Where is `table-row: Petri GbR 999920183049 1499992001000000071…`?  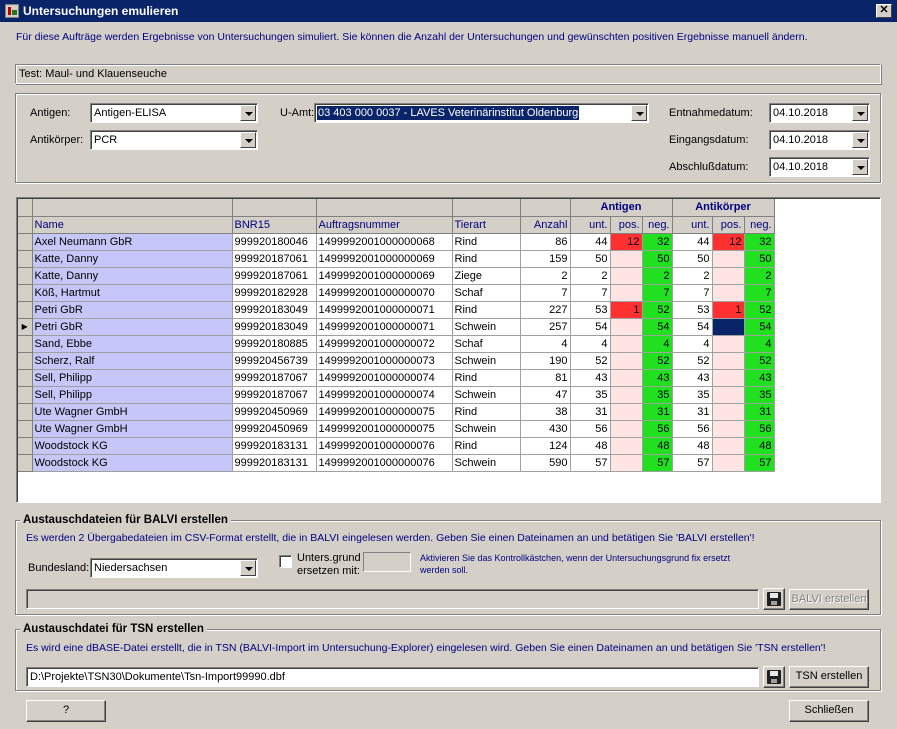 table-row: Petri GbR 999920183049 1499992001000000071… is located at coordinates (396, 310).